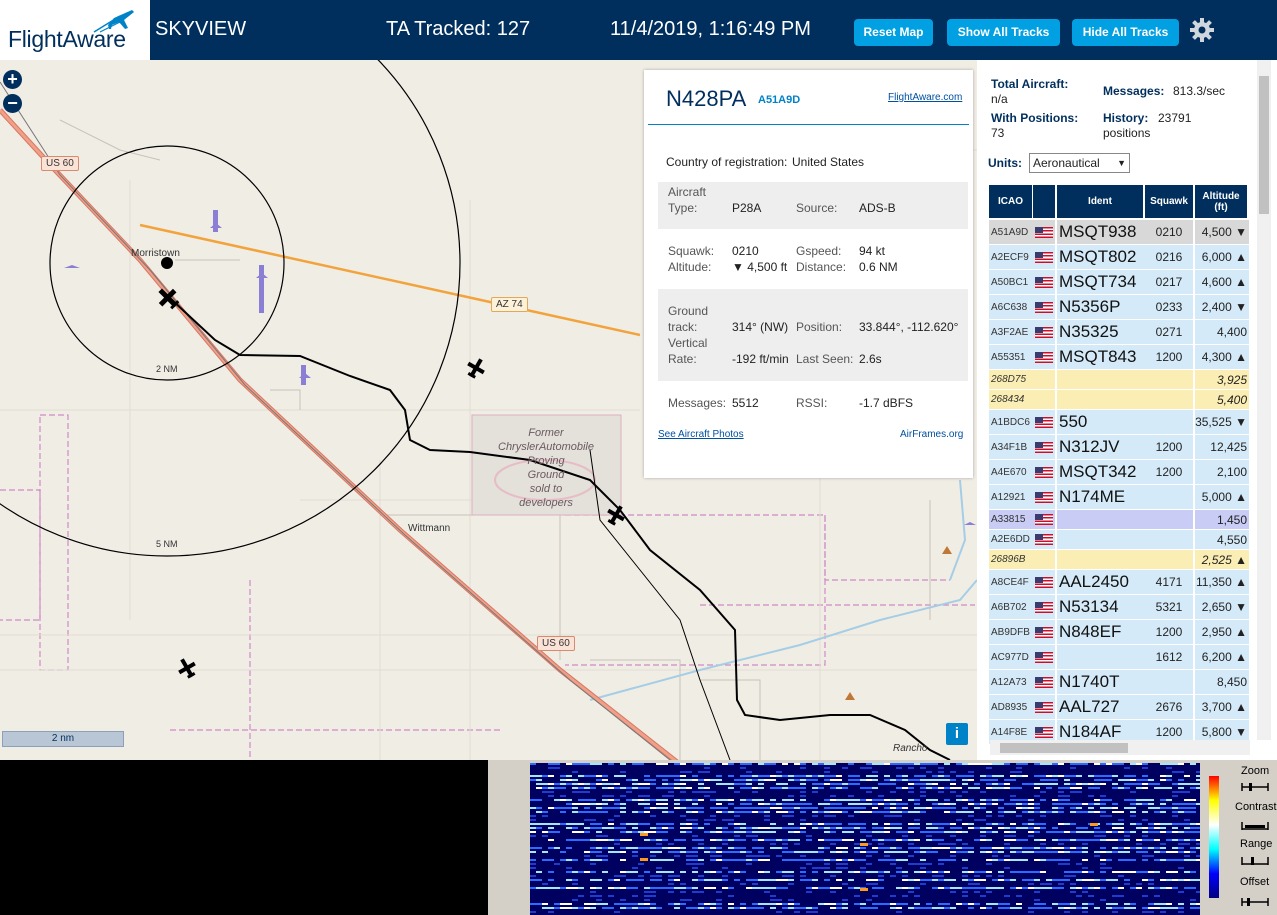 This screenshot has height=915, width=1277. What do you see at coordinates (67, 39) in the screenshot?
I see `logo-wordmark: FlightAware` at bounding box center [67, 39].